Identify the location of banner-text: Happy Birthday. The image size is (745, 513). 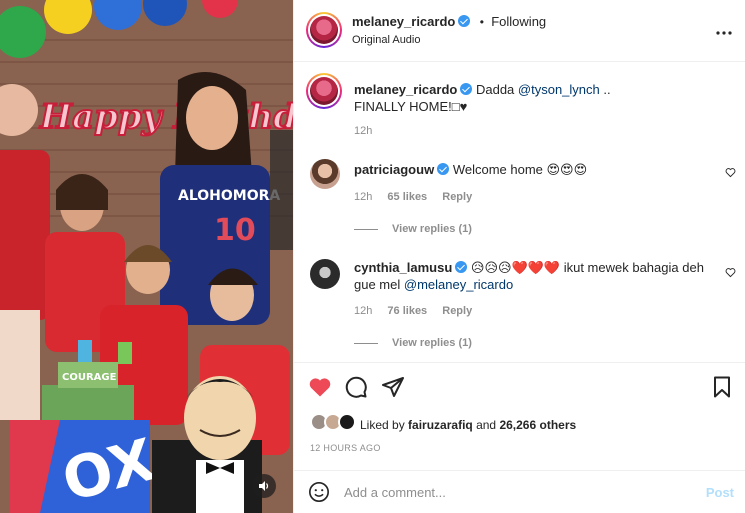
(166, 117).